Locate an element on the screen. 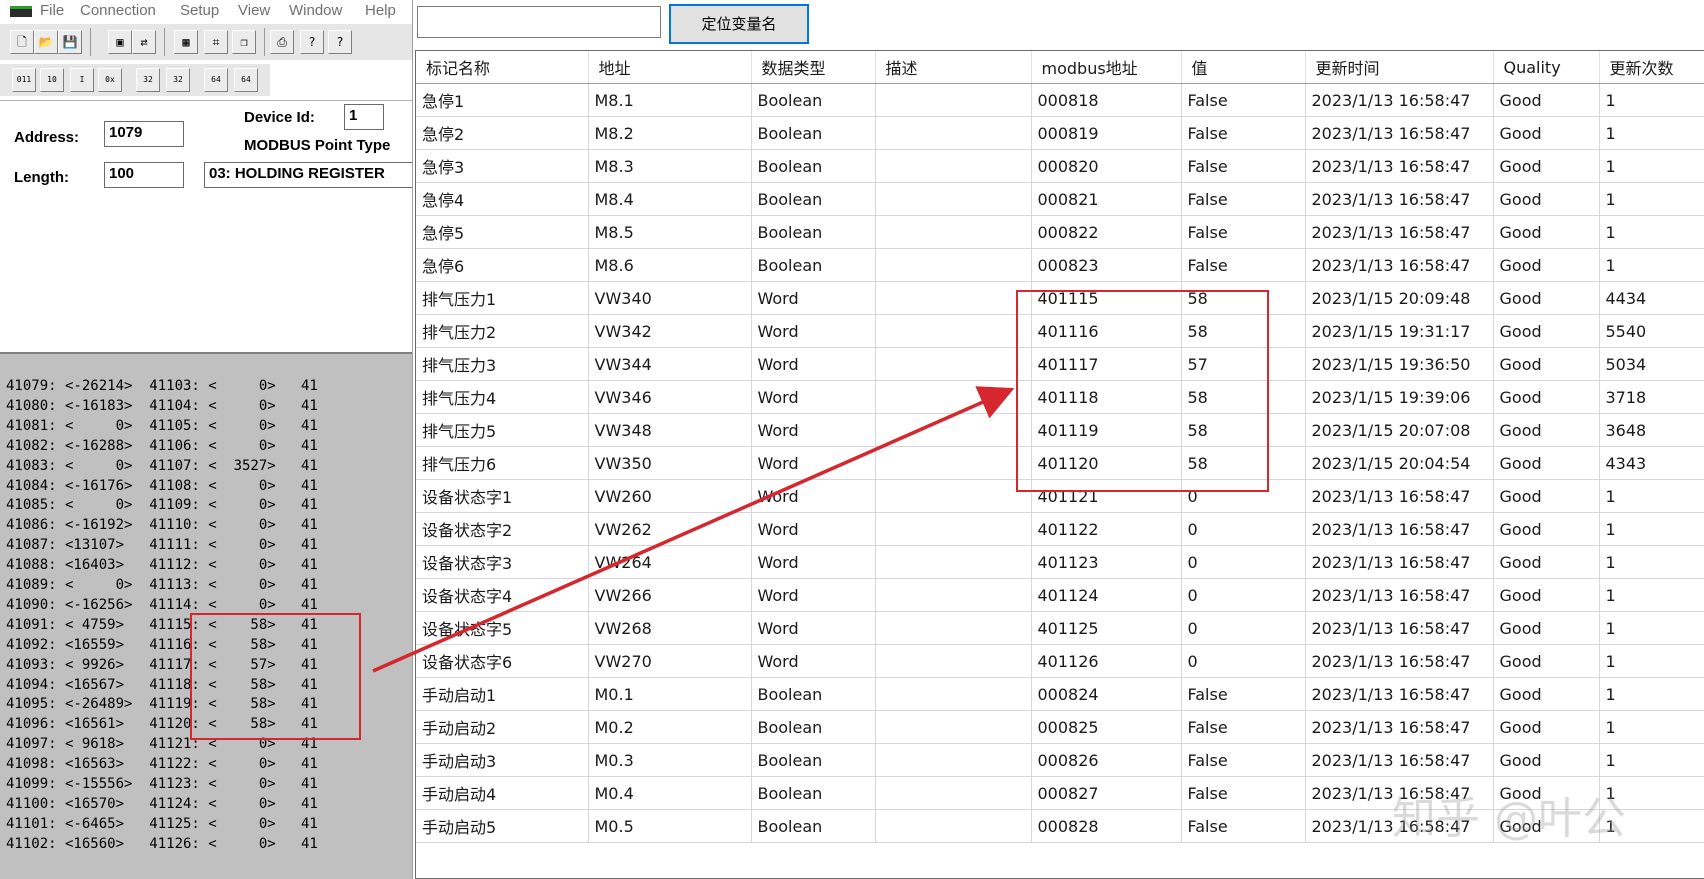 This screenshot has width=1704, height=879. column-header-data-type: 数据类型 is located at coordinates (813, 67).